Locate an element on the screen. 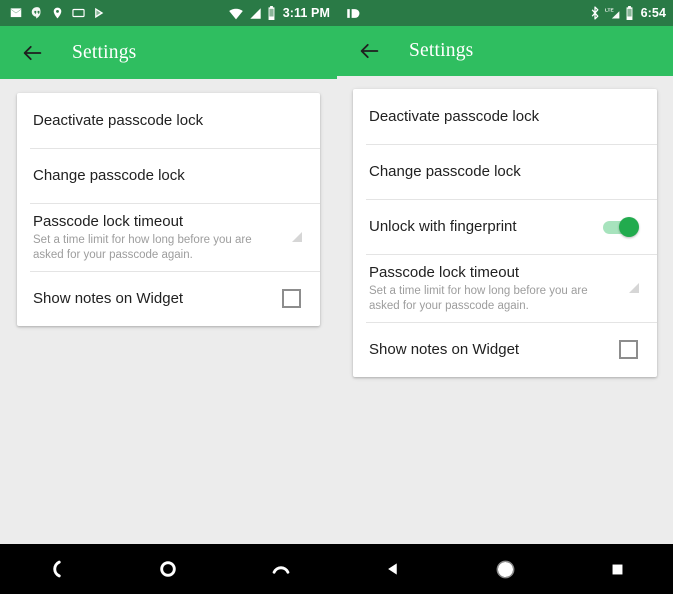  status-clock-right: 6:54 is located at coordinates (653, 13).